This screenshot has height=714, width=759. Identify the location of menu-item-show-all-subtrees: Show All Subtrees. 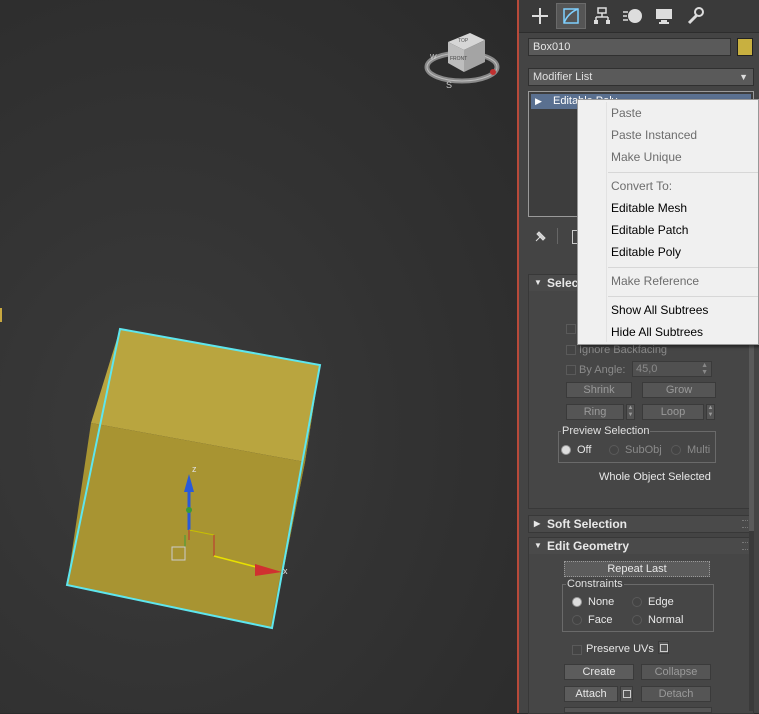
(659, 310).